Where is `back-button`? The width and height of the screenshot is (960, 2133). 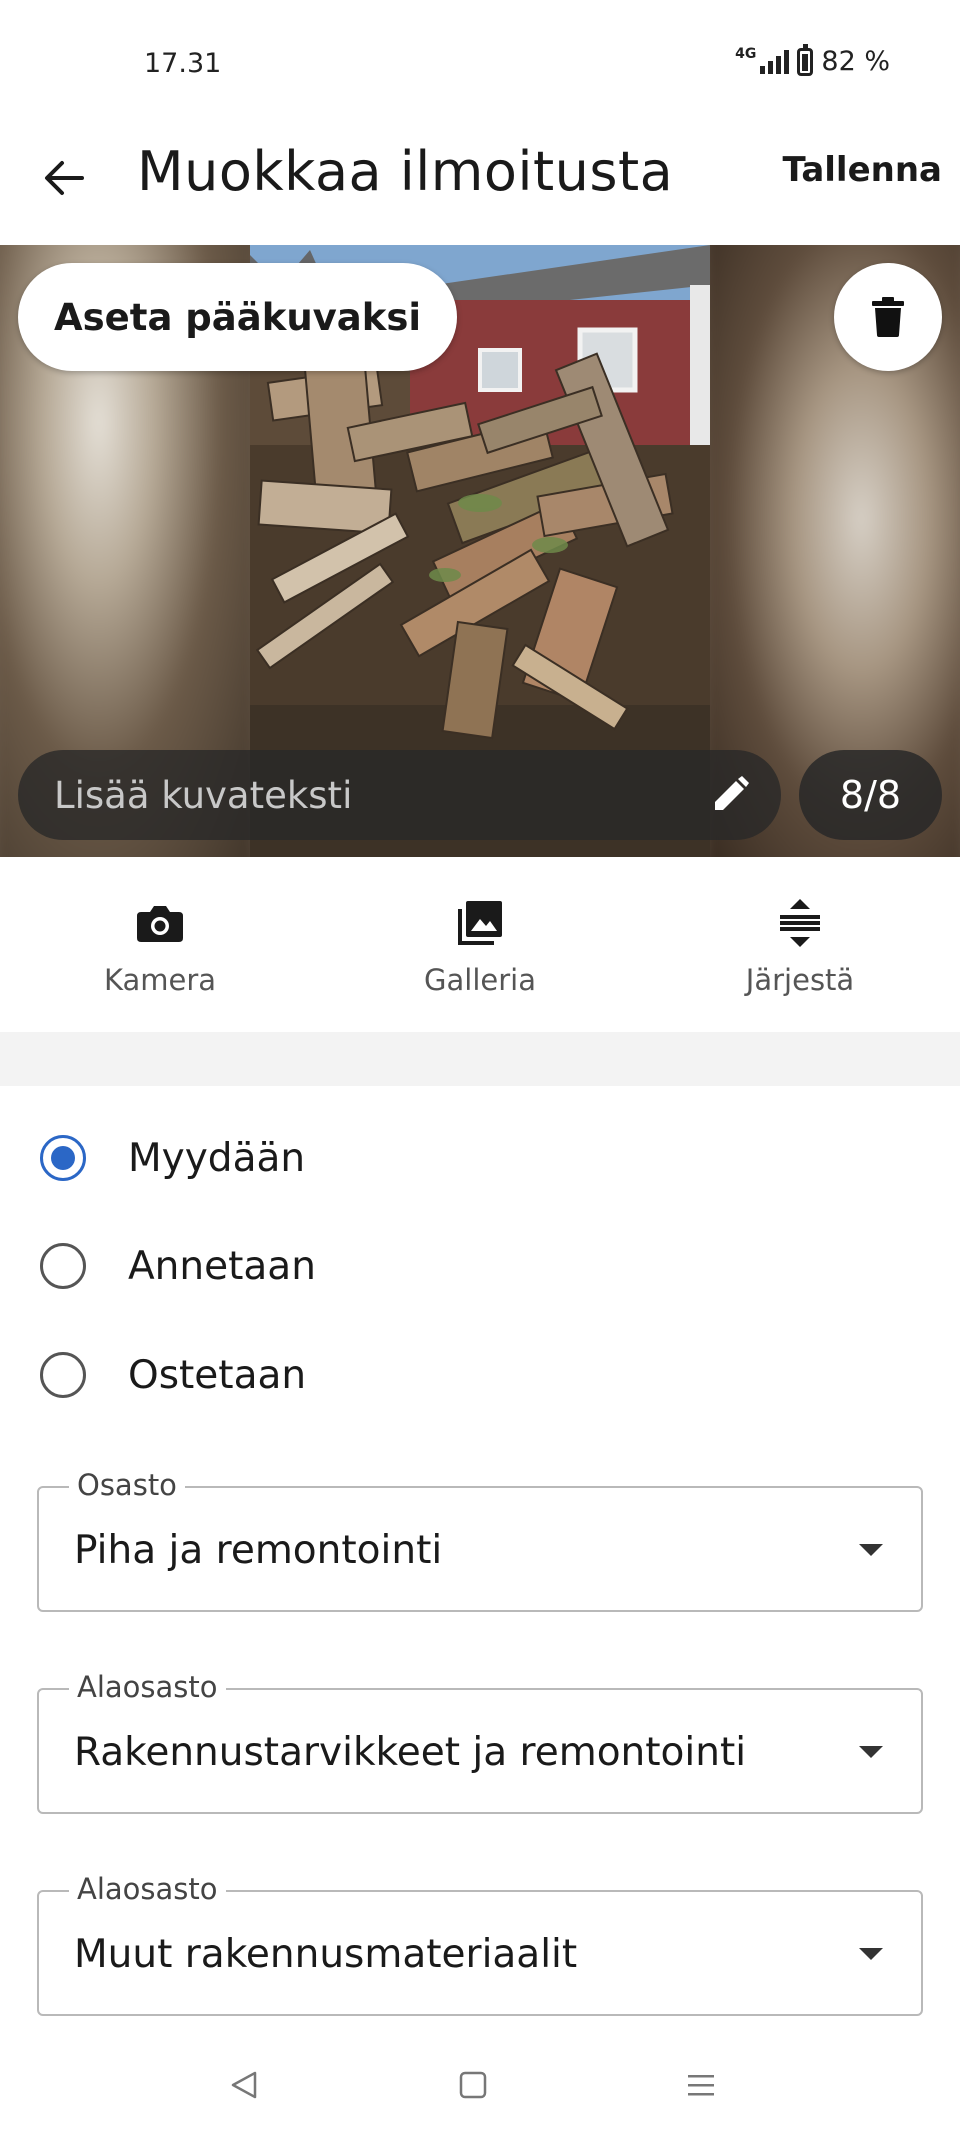
back-button is located at coordinates (64, 178).